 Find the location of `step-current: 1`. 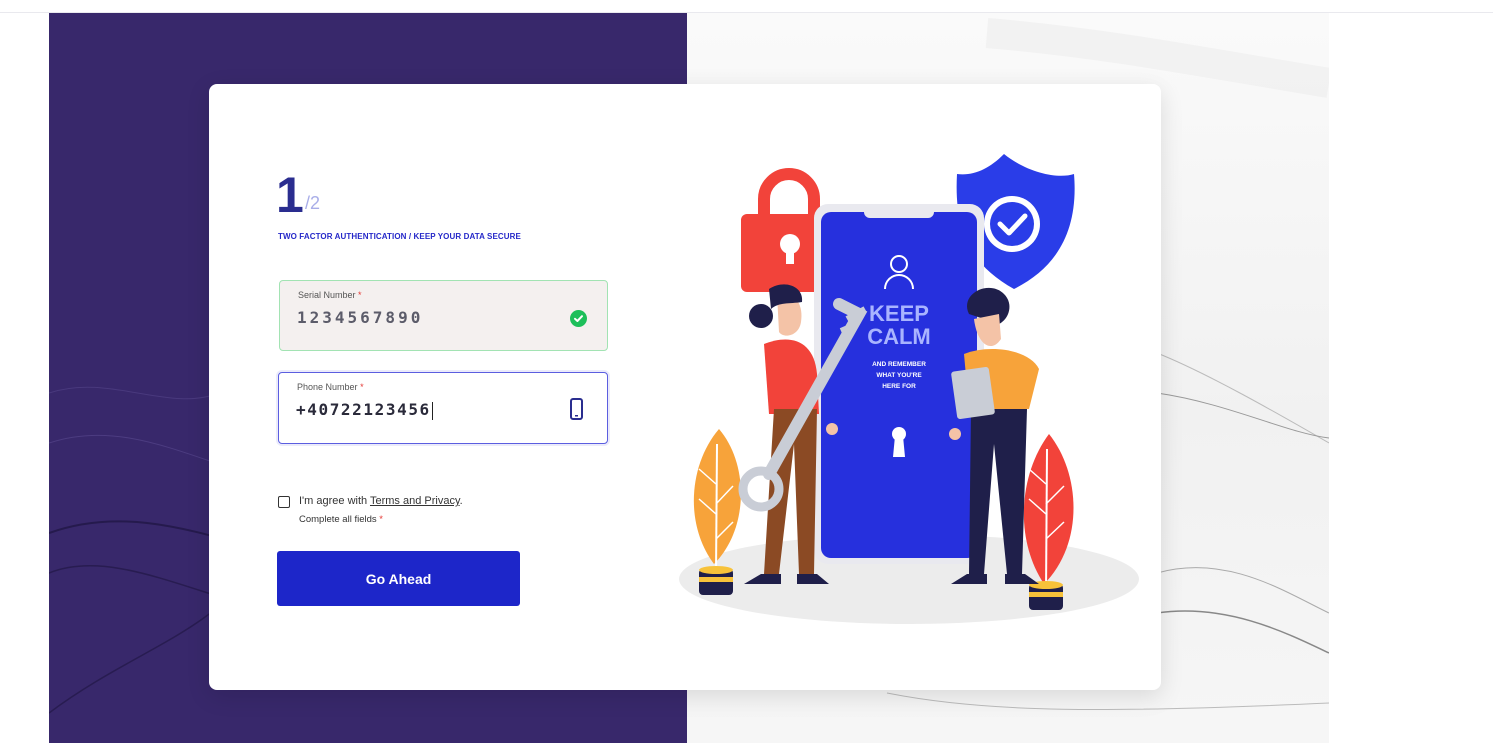

step-current: 1 is located at coordinates (290, 195).